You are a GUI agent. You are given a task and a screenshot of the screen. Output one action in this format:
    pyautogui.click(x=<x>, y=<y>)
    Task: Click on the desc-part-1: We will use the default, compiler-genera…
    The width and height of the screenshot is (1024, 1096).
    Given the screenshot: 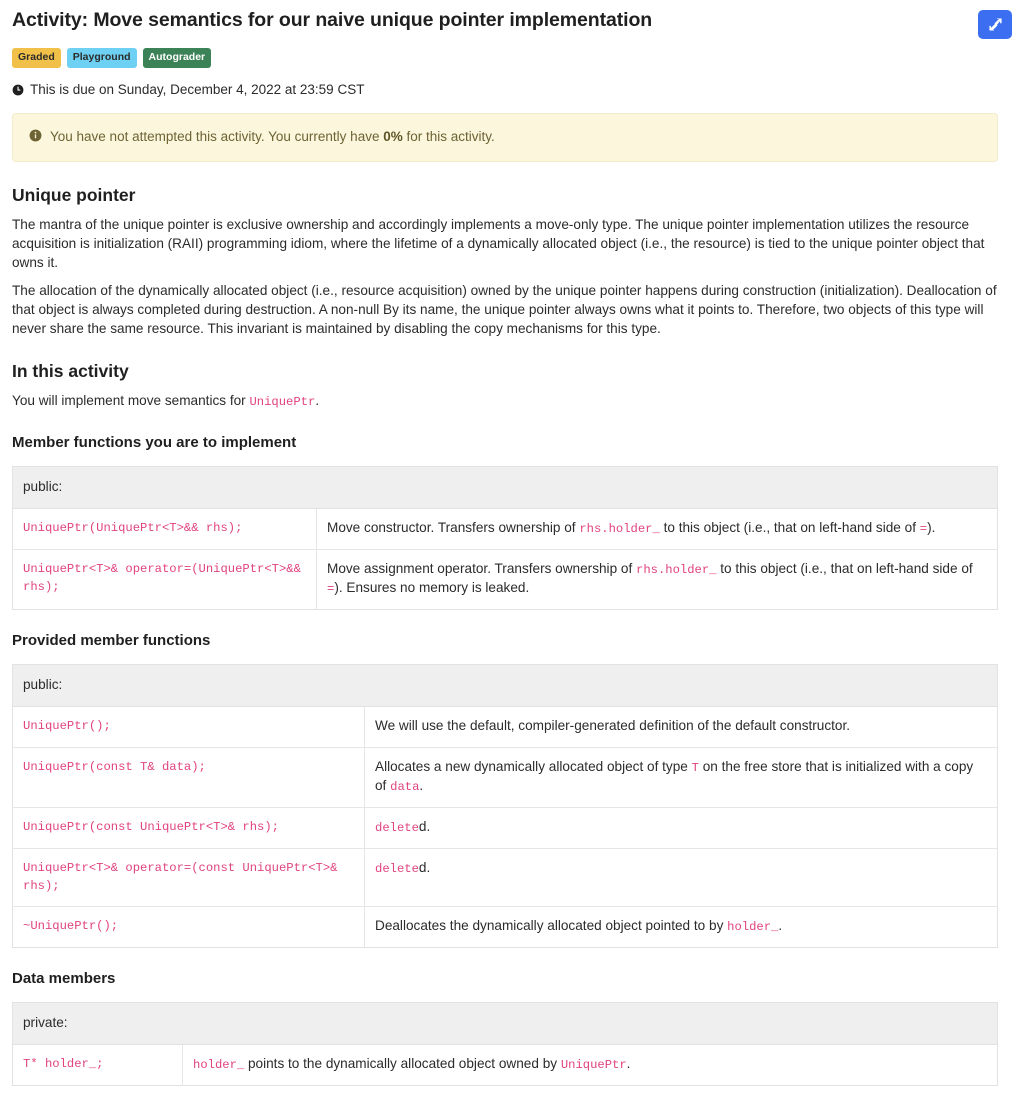 What is the action you would take?
    pyautogui.click(x=613, y=725)
    